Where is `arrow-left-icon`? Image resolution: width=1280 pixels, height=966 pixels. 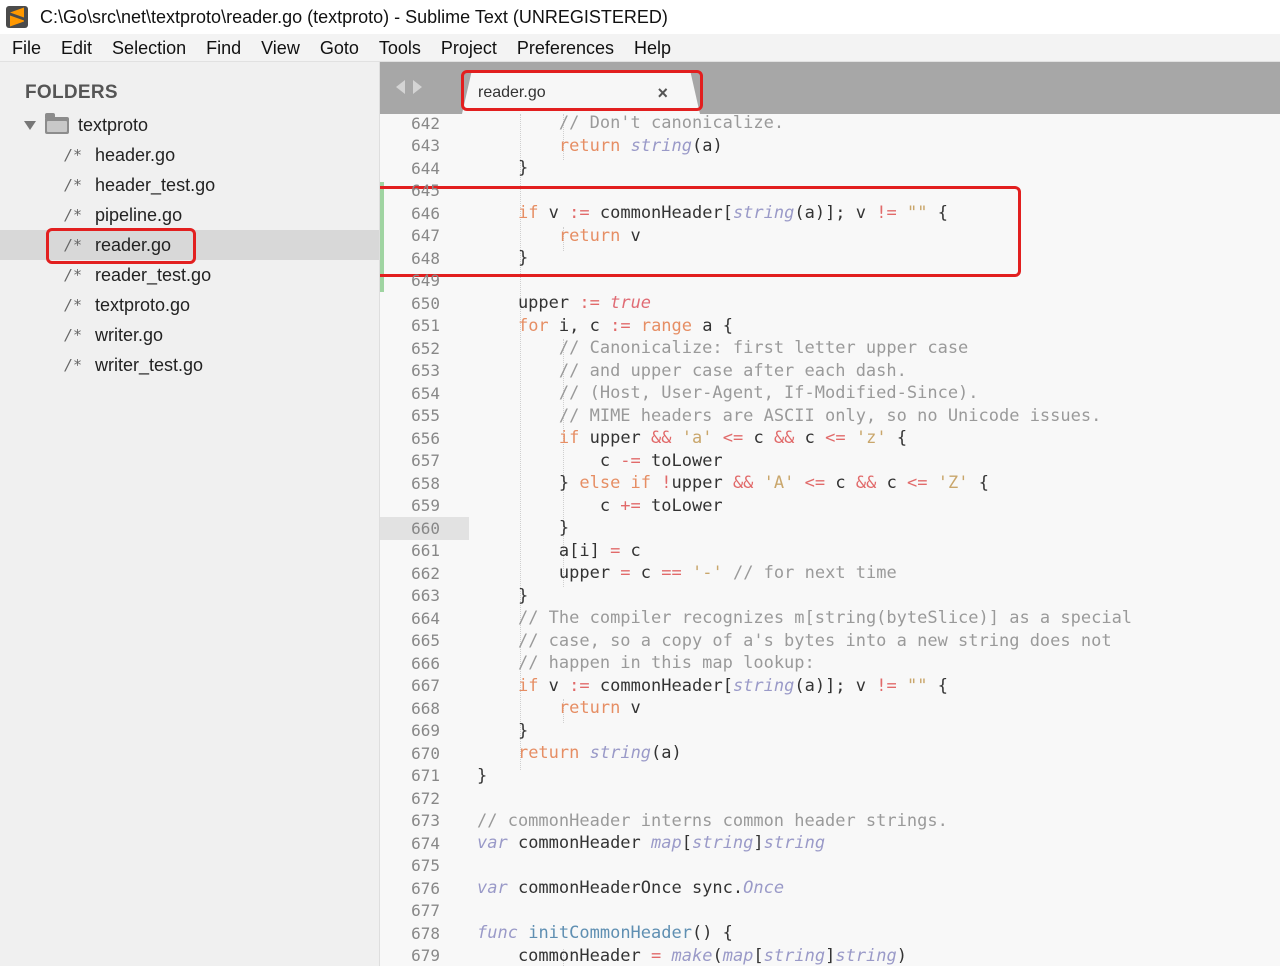 arrow-left-icon is located at coordinates (400, 87).